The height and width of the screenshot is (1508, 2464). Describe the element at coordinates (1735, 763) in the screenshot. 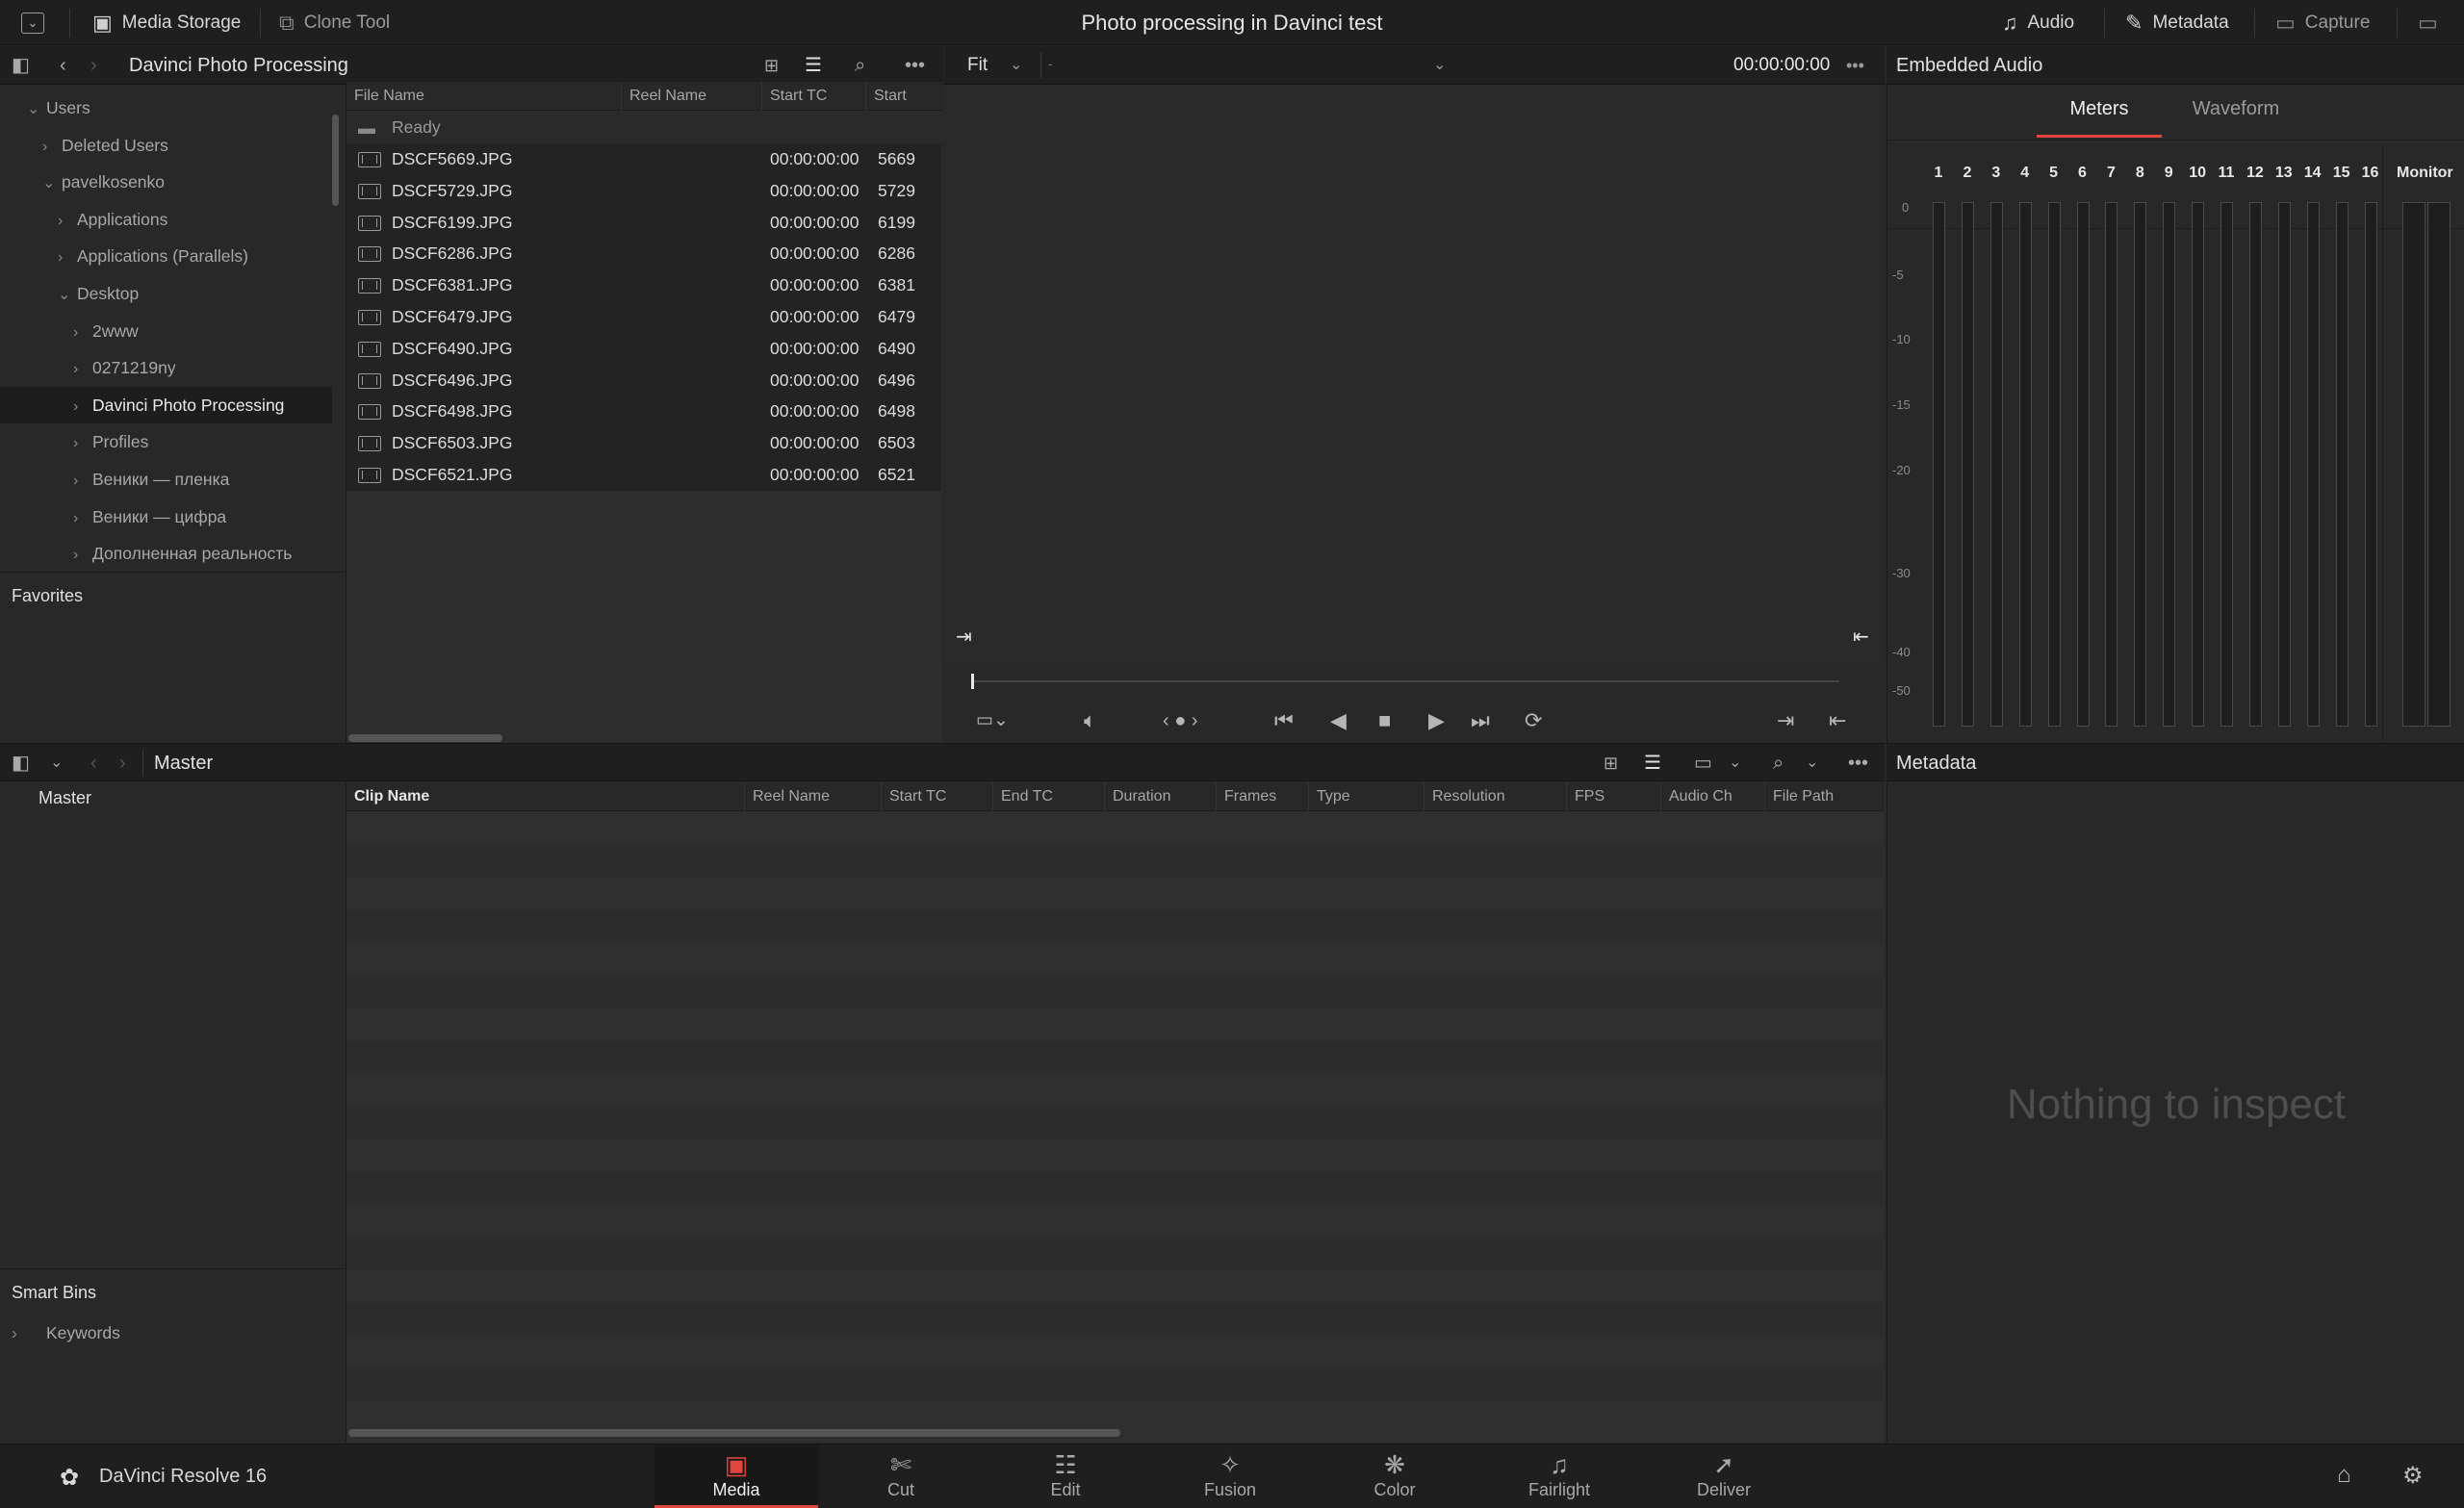

I see `thumbnail-chevron-icon: ⌄` at that location.